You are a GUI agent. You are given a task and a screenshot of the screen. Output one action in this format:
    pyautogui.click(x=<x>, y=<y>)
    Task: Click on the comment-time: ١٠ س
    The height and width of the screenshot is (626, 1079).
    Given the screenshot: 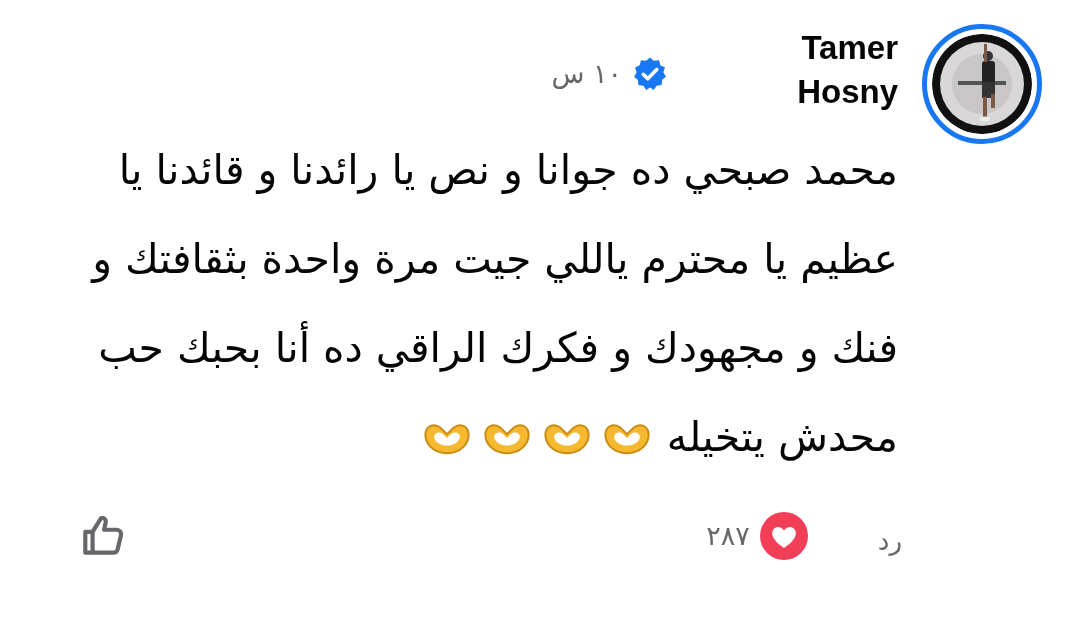 What is the action you would take?
    pyautogui.click(x=586, y=74)
    